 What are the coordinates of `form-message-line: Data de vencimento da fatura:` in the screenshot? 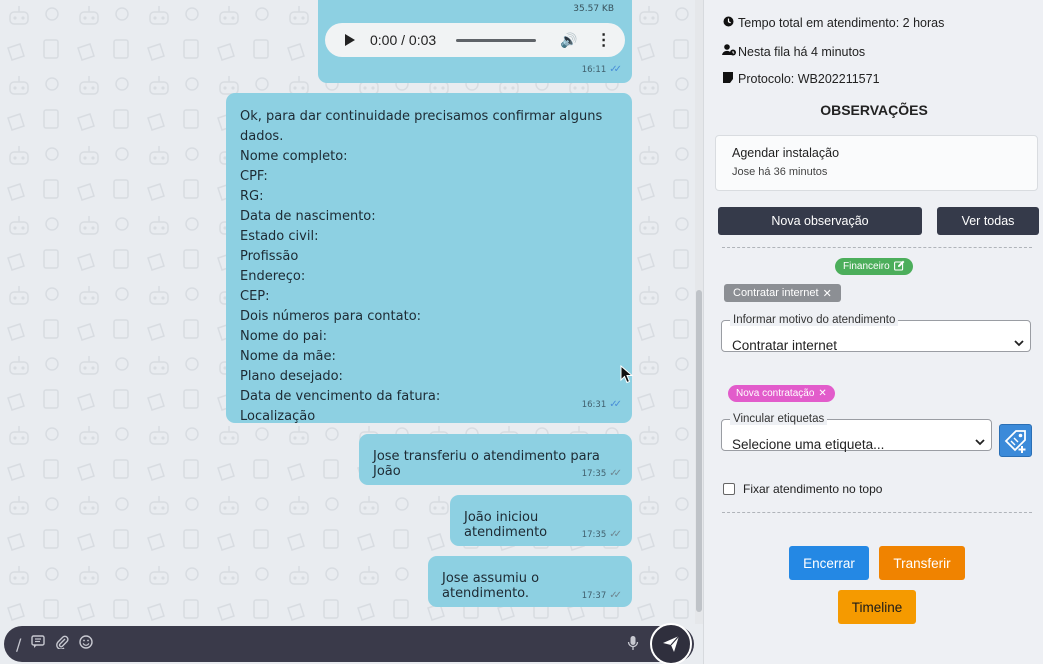 It's located at (340, 396).